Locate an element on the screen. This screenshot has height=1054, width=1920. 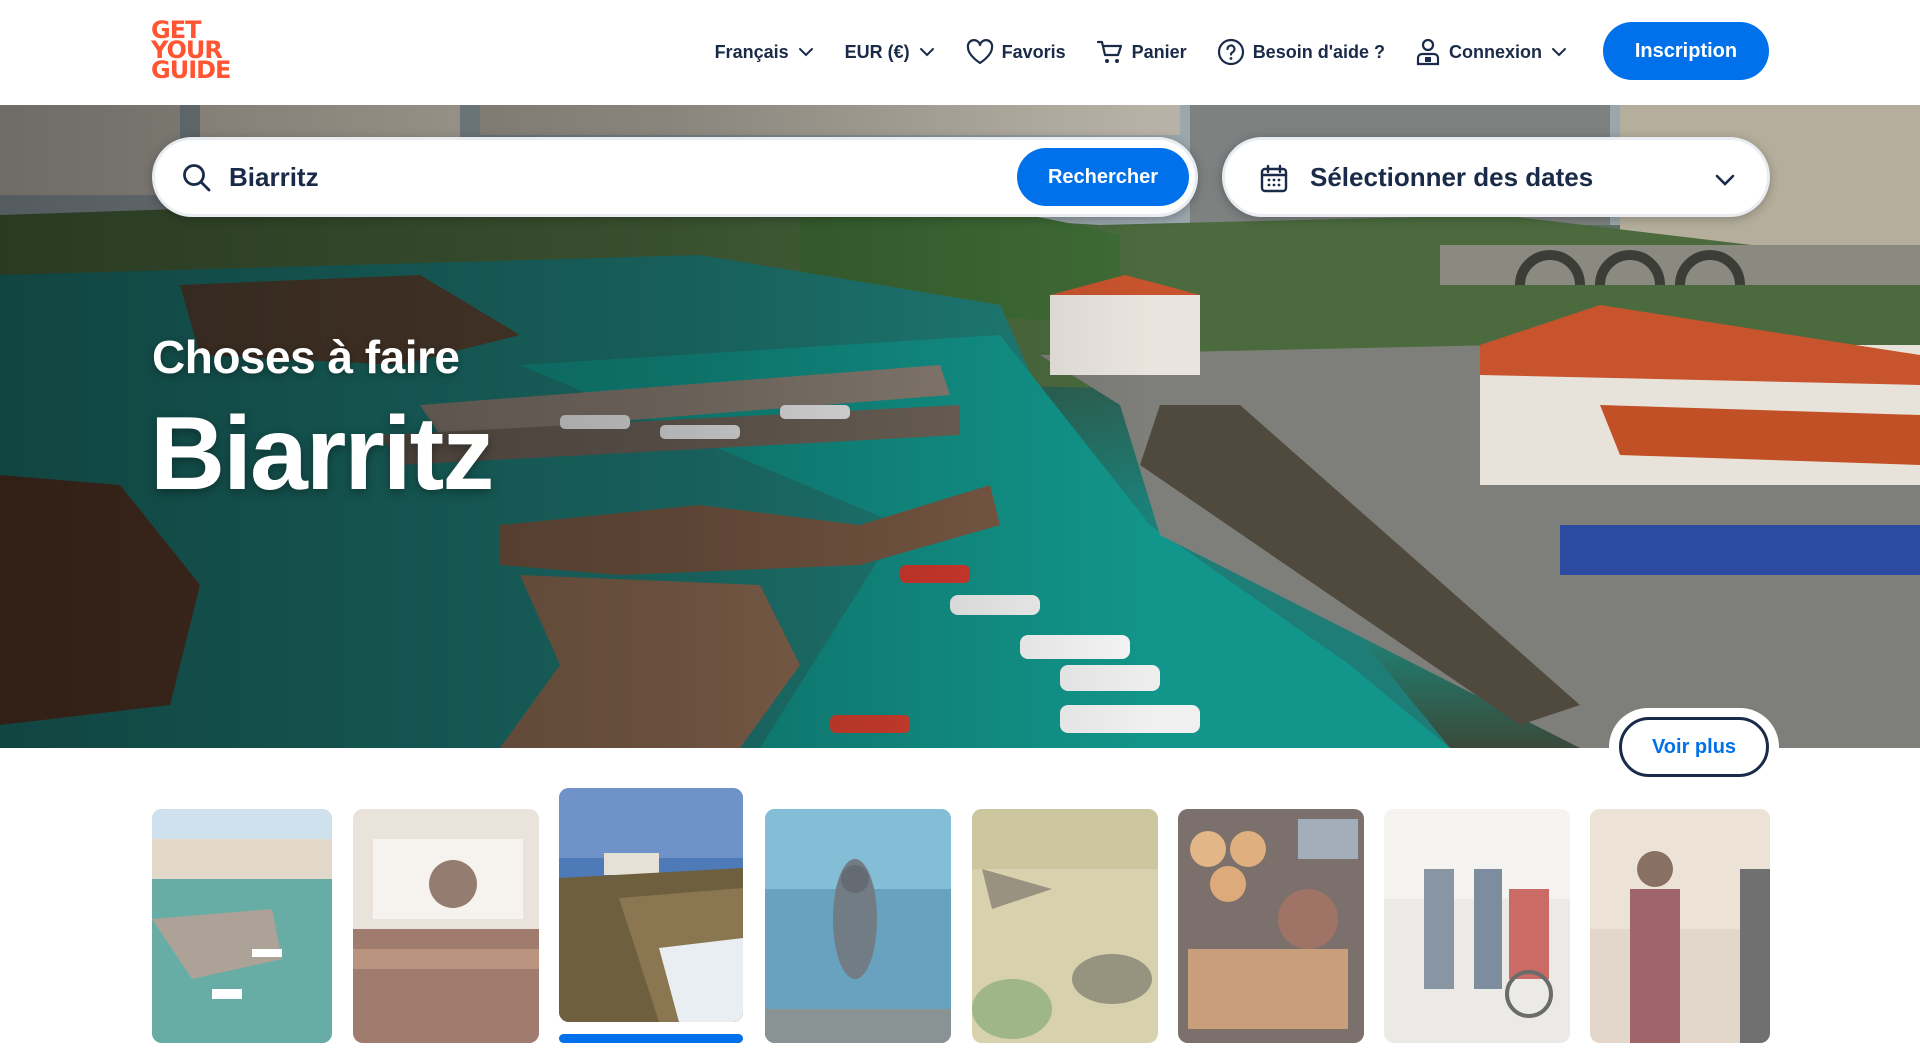
gallery-active-indicator is located at coordinates (651, 1038).